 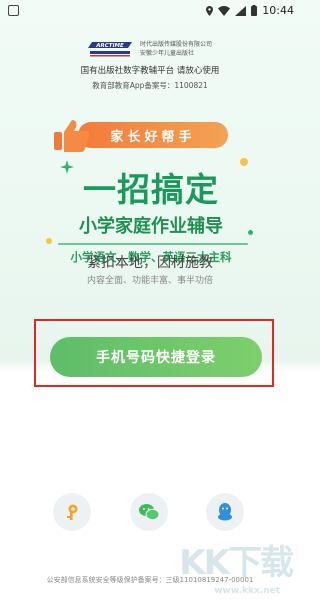 I want to click on battery-icon, so click(x=254, y=10).